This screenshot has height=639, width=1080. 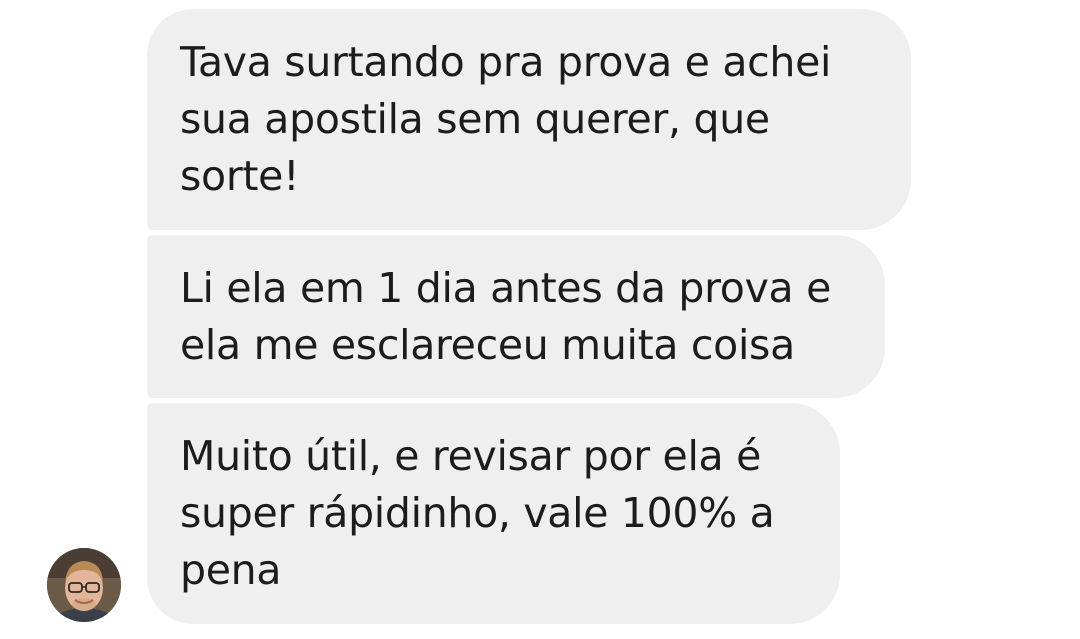 I want to click on avatar-photo-icon, so click(x=84, y=585).